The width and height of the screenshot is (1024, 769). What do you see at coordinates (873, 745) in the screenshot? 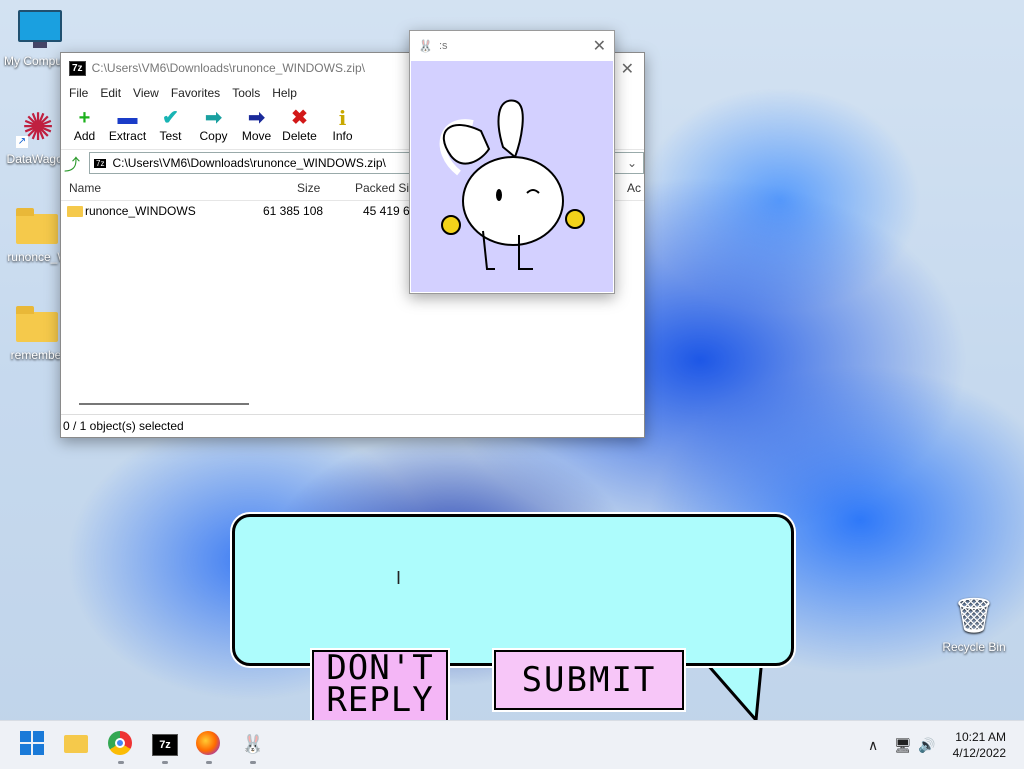
I see `show-hidden-icons-chevron-icon: ∧` at bounding box center [873, 745].